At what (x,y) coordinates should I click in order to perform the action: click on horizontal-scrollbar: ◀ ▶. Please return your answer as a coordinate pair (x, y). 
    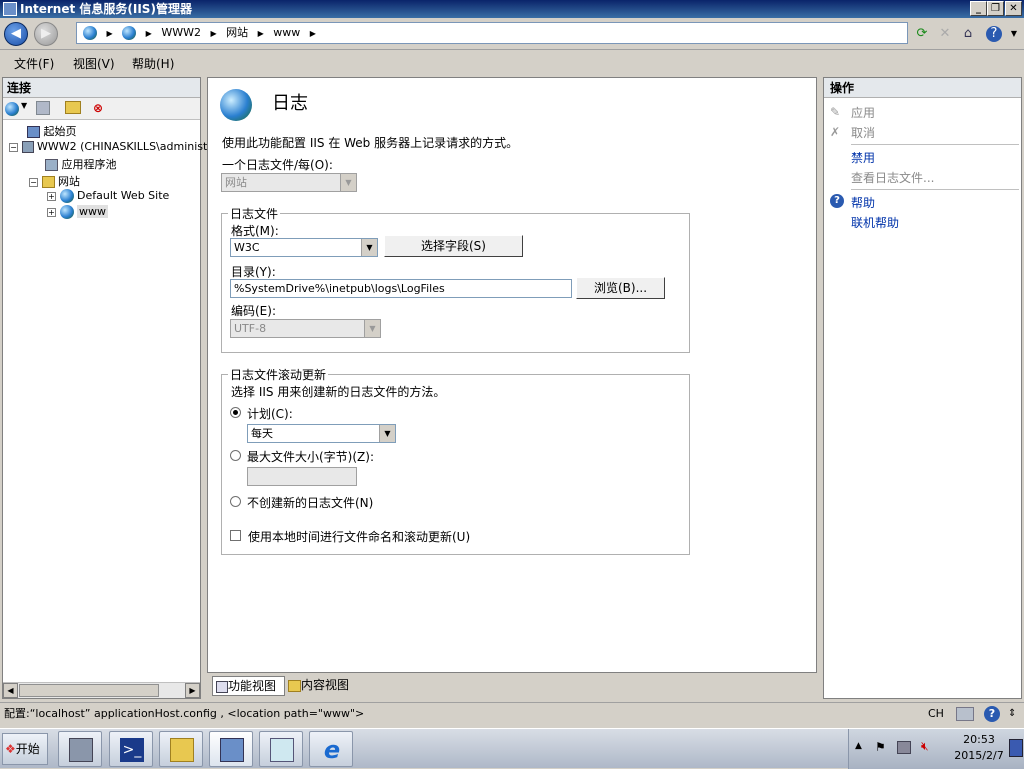
    Looking at the image, I should click on (101, 690).